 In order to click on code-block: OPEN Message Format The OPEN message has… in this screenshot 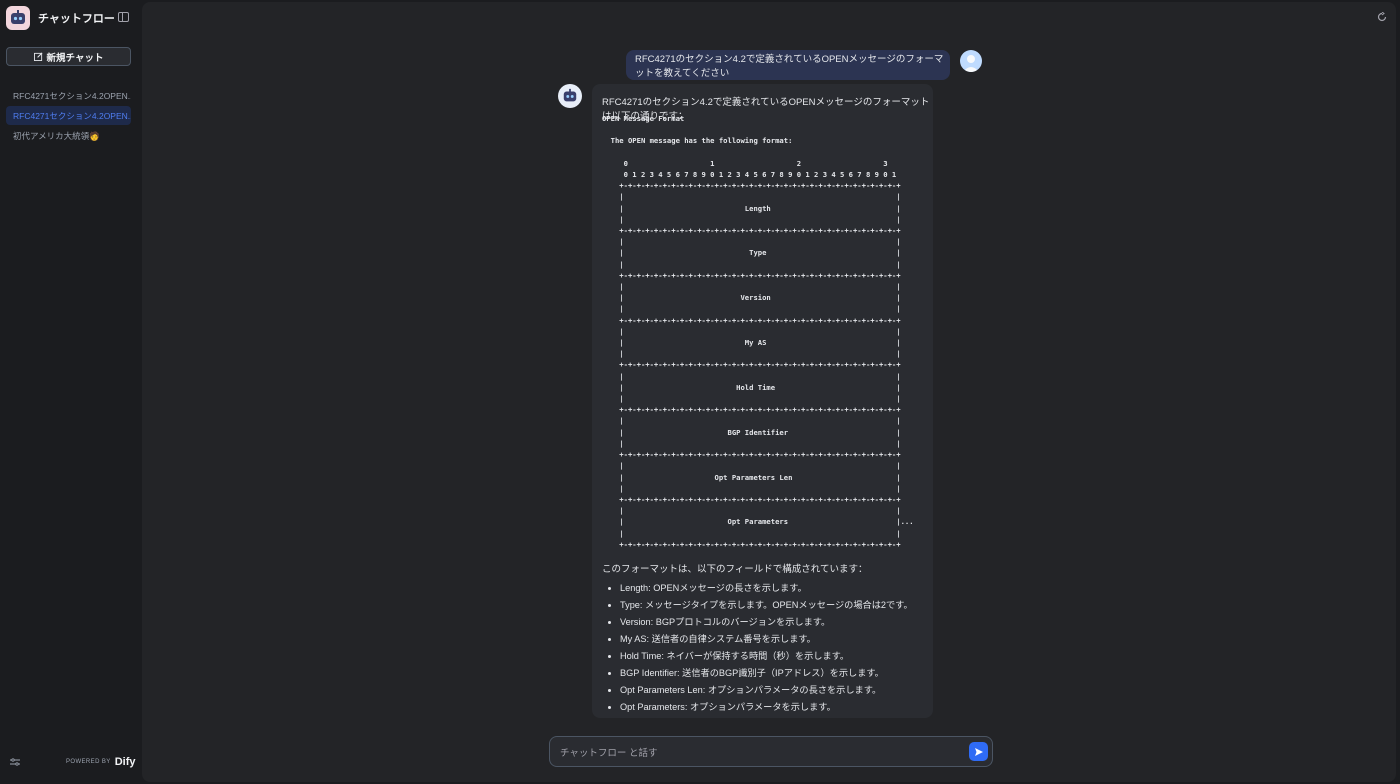, I will do `click(758, 331)`.